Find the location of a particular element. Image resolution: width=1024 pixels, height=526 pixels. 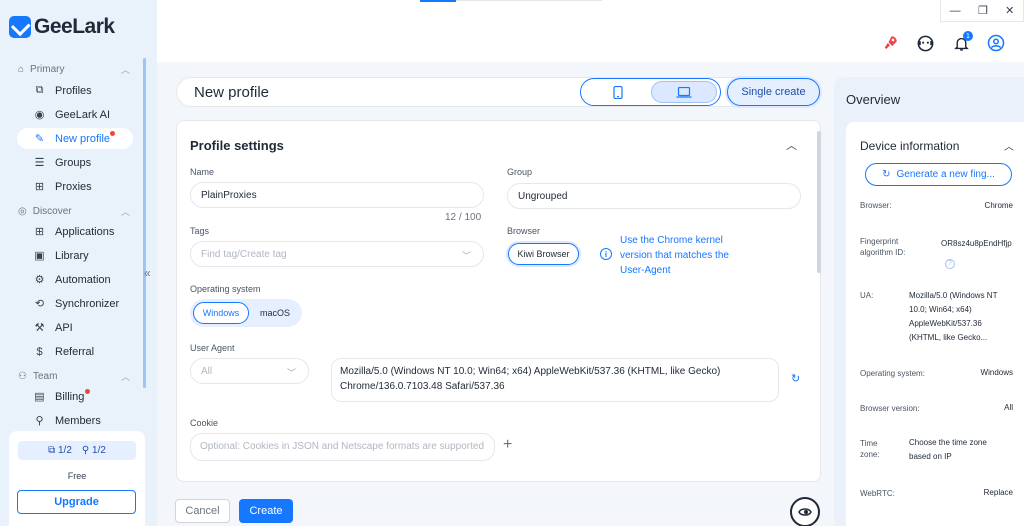

sidebar-item-members: ⚲ Members is located at coordinates (75, 420).